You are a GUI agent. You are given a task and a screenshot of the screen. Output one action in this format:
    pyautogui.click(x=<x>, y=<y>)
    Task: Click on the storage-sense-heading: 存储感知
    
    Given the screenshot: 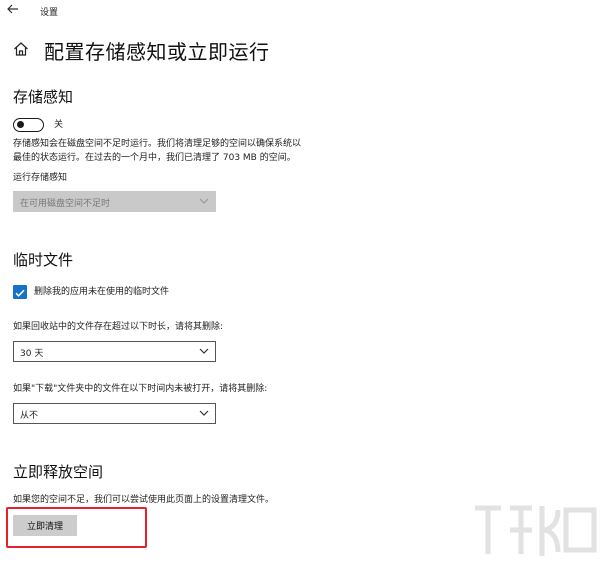 What is the action you would take?
    pyautogui.click(x=43, y=97)
    